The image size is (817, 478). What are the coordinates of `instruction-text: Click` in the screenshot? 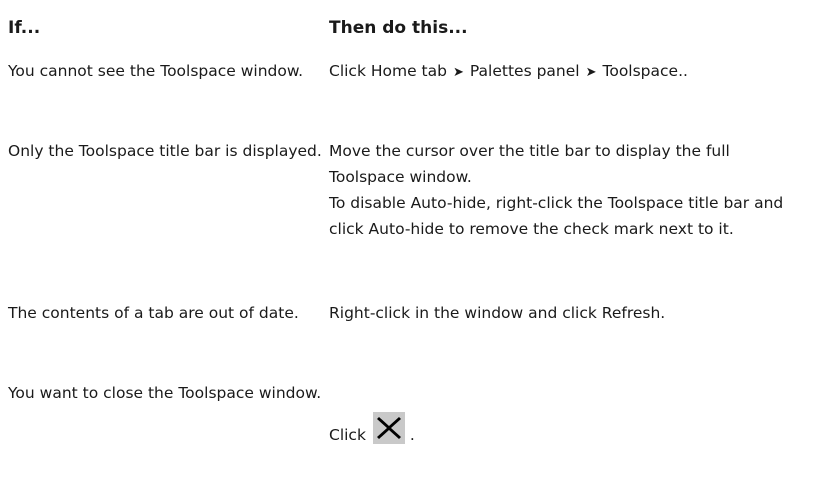 It's located at (347, 435).